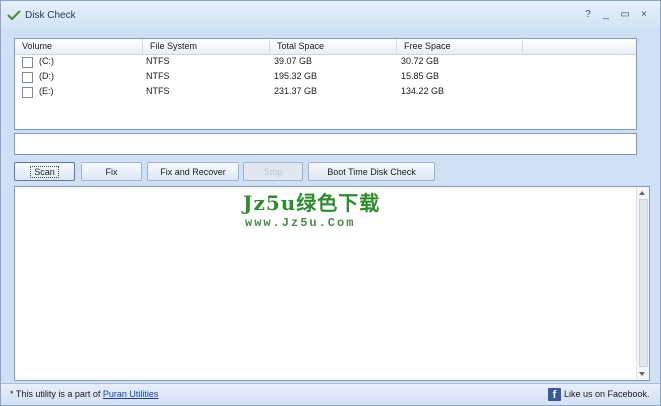 This screenshot has height=406, width=661. Describe the element at coordinates (111, 171) in the screenshot. I see `fix-button: Fix` at that location.